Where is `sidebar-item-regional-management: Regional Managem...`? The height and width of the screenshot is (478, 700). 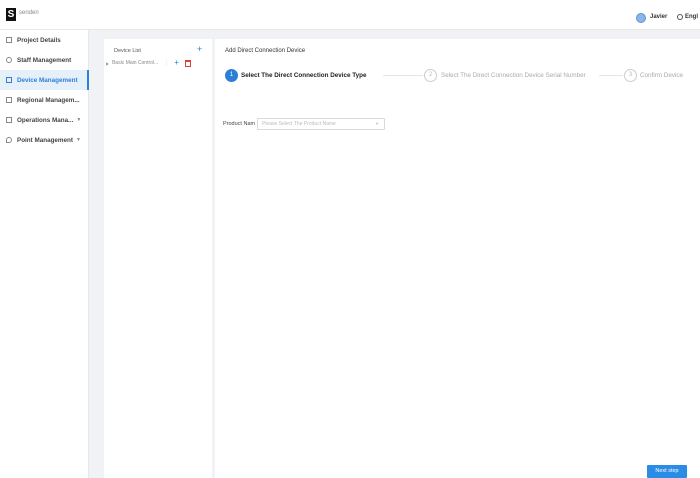 sidebar-item-regional-management: Regional Managem... is located at coordinates (44, 100).